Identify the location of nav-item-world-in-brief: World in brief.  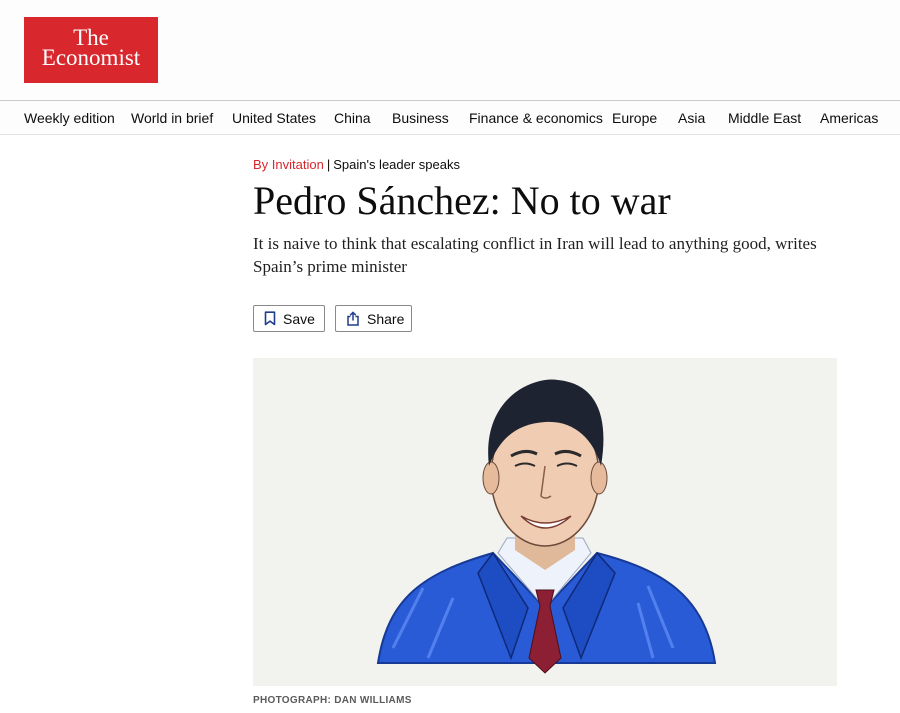
(172, 117).